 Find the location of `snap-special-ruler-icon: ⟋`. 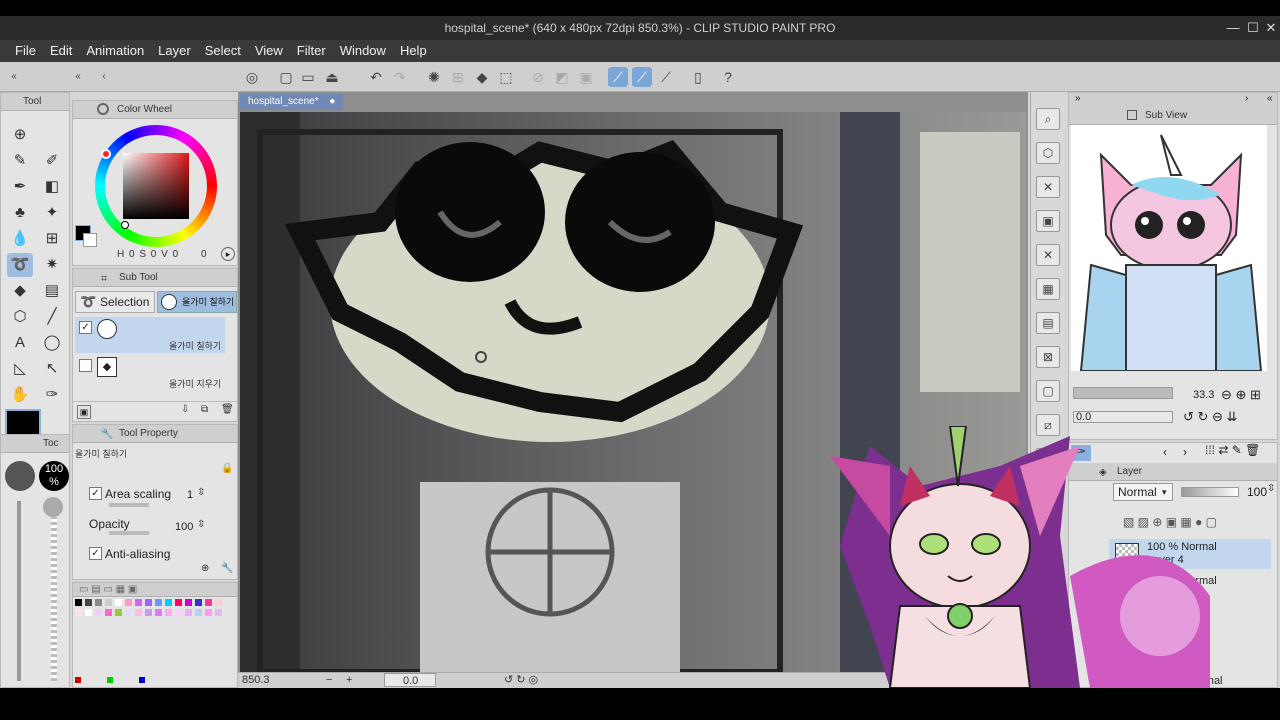

snap-special-ruler-icon: ⟋ is located at coordinates (642, 77).